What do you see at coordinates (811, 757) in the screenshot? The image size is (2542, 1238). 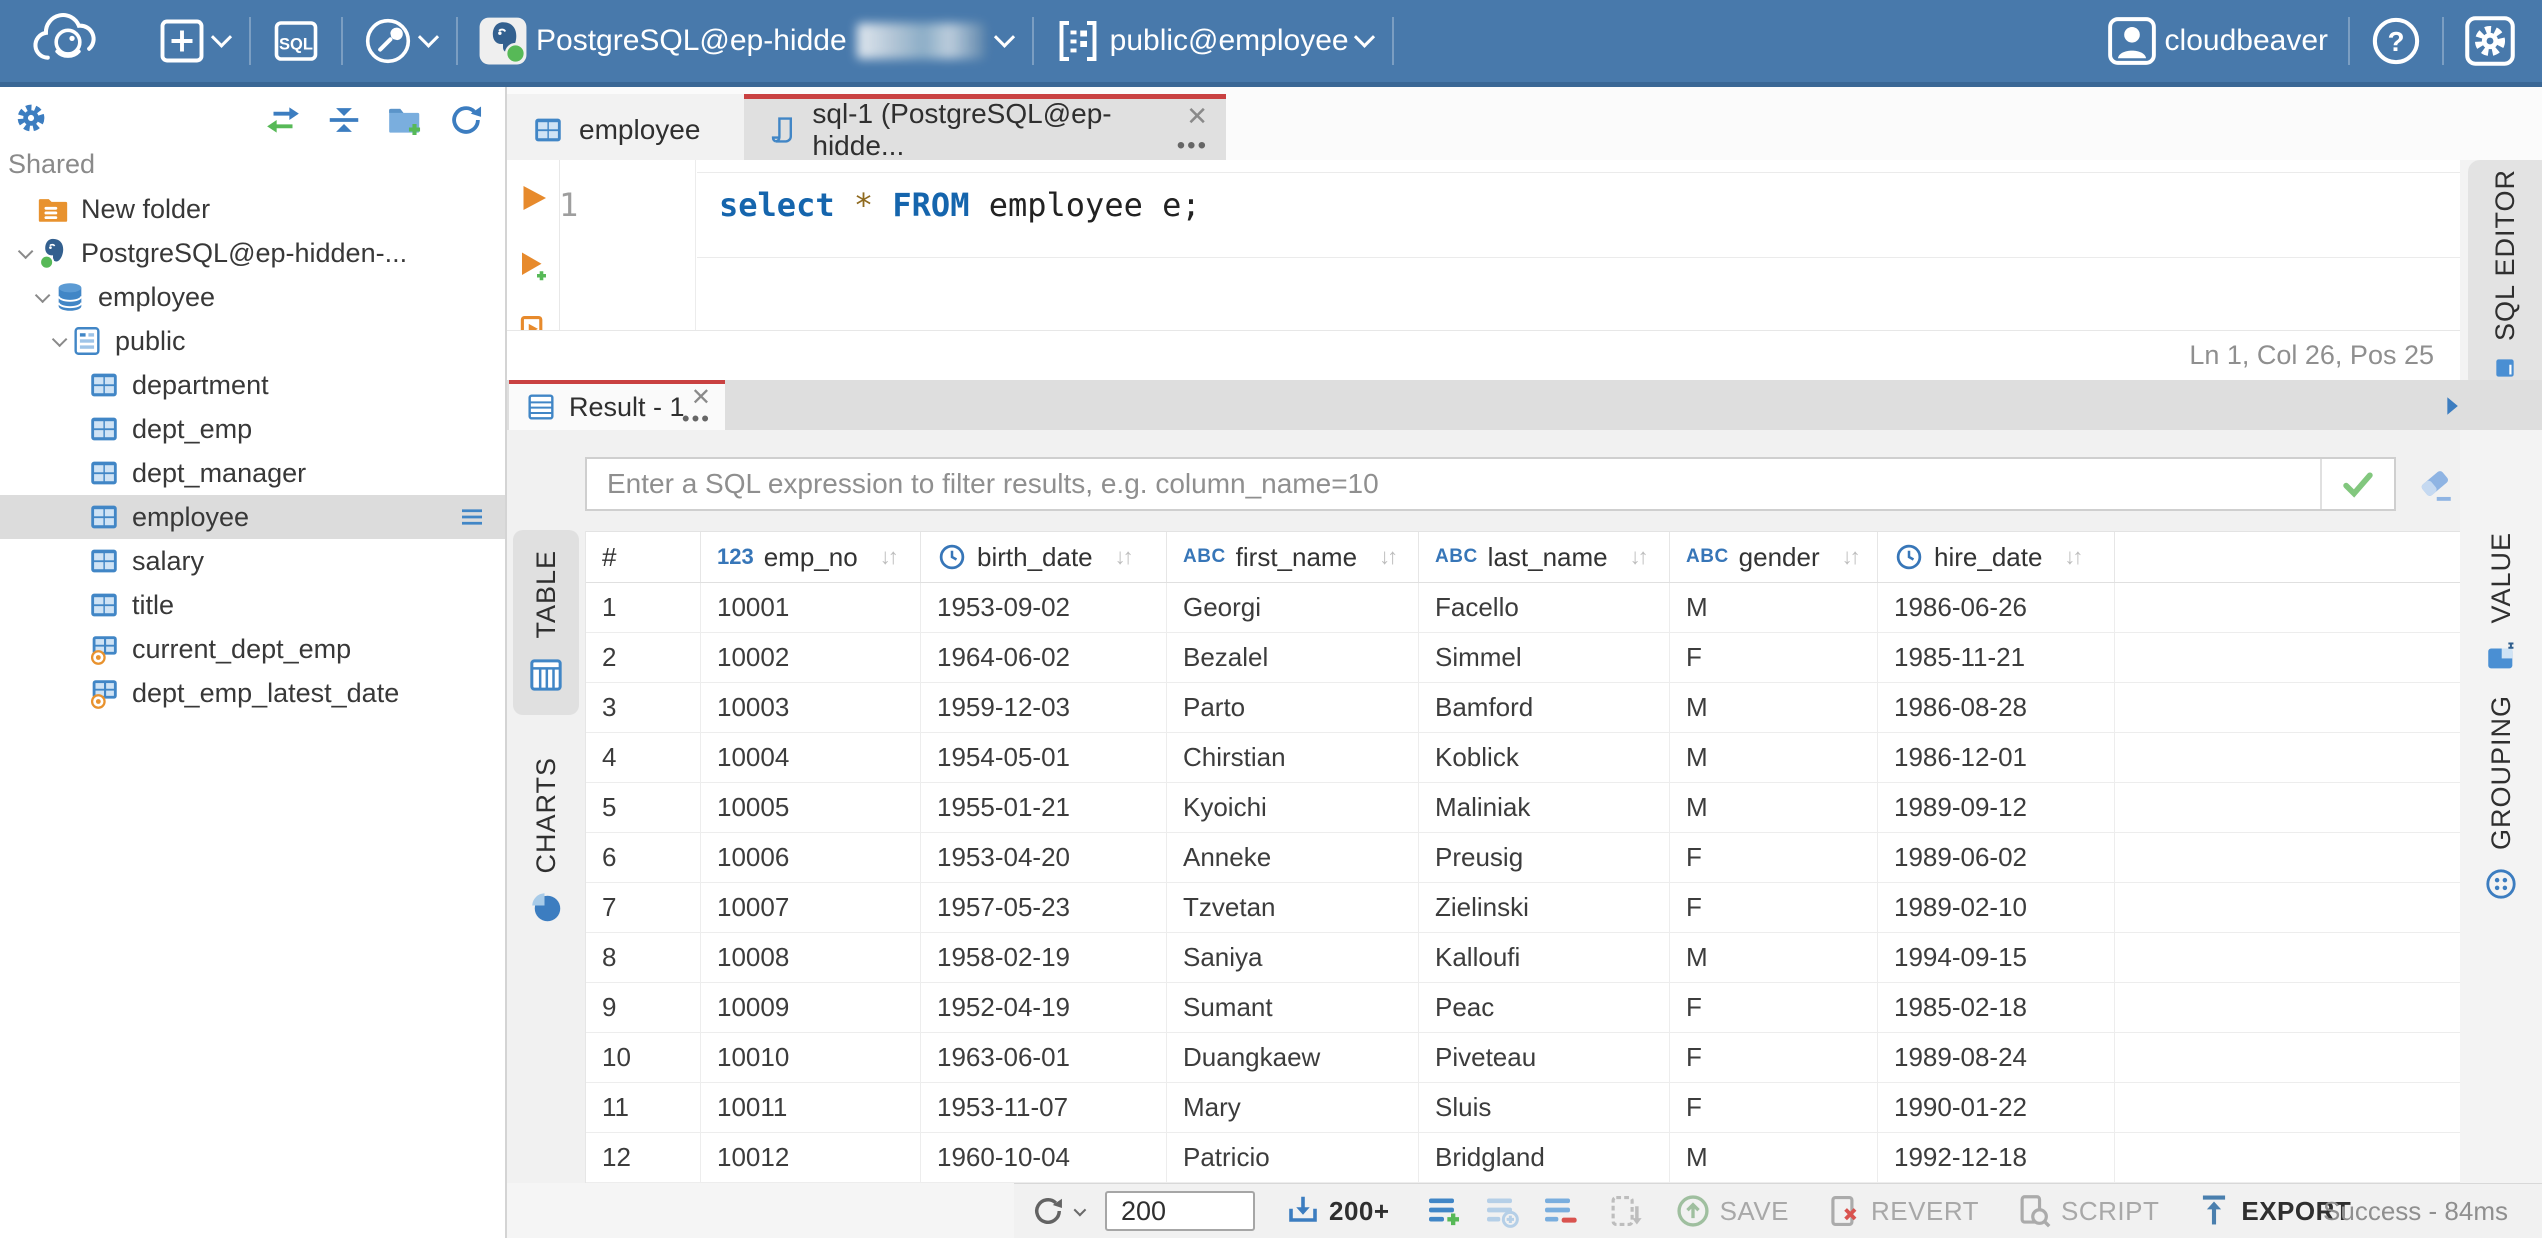 I see `data-cell: 10004` at bounding box center [811, 757].